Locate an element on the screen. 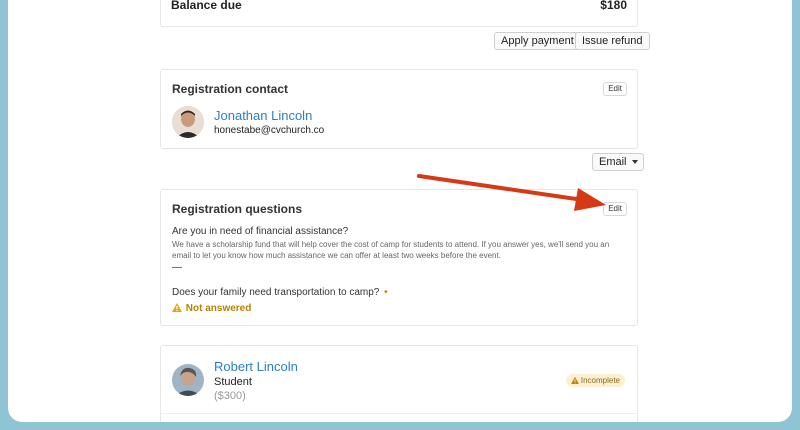  balance-card: Balance due $180 is located at coordinates (399, 13).